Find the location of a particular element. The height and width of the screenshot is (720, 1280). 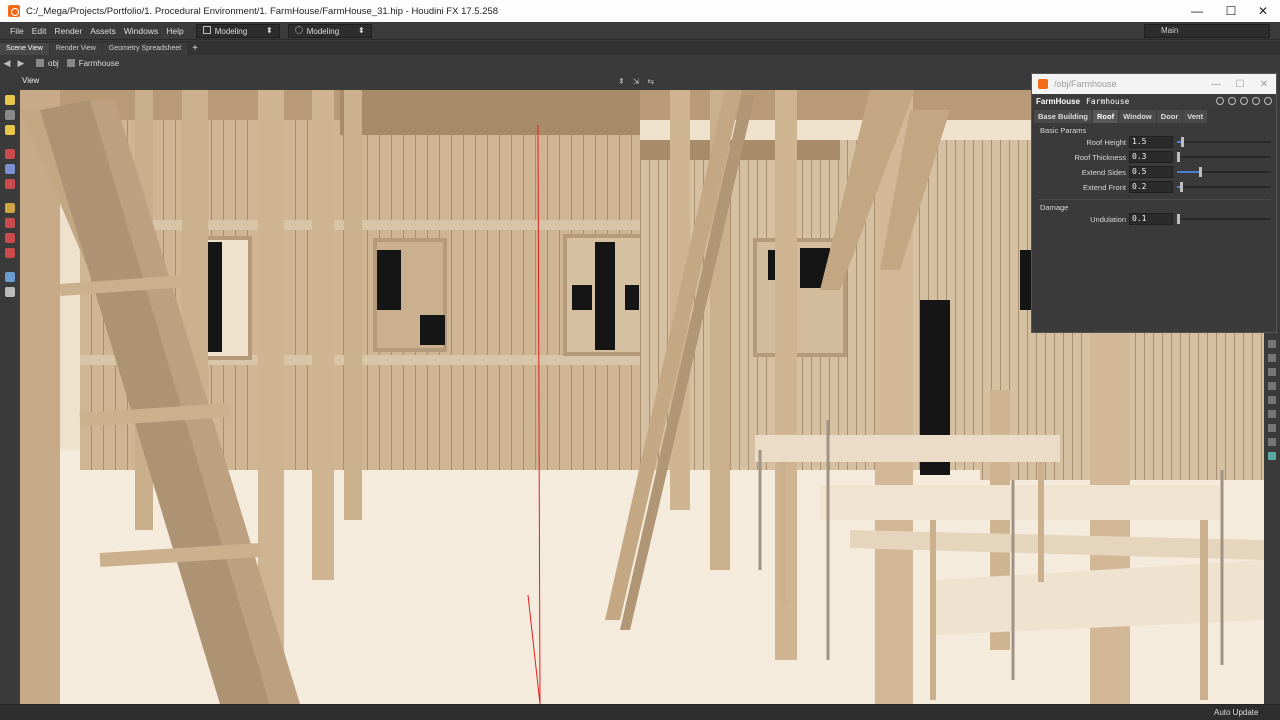

magnet-icon is located at coordinates (10, 223).